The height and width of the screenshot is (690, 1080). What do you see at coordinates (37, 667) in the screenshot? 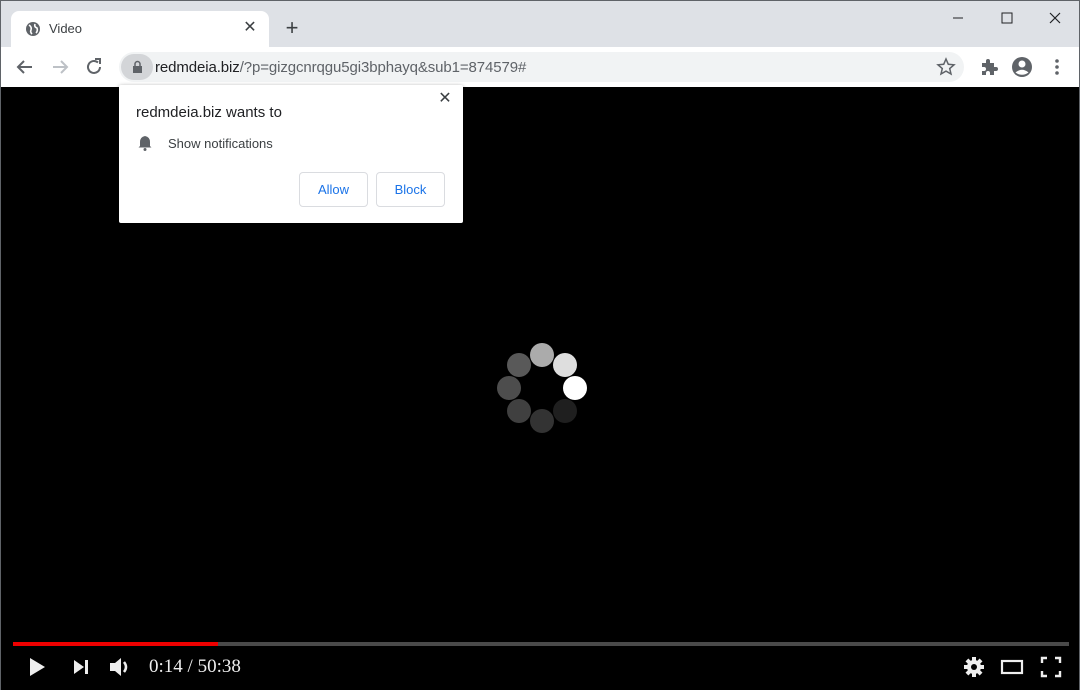
I see `play-icon` at bounding box center [37, 667].